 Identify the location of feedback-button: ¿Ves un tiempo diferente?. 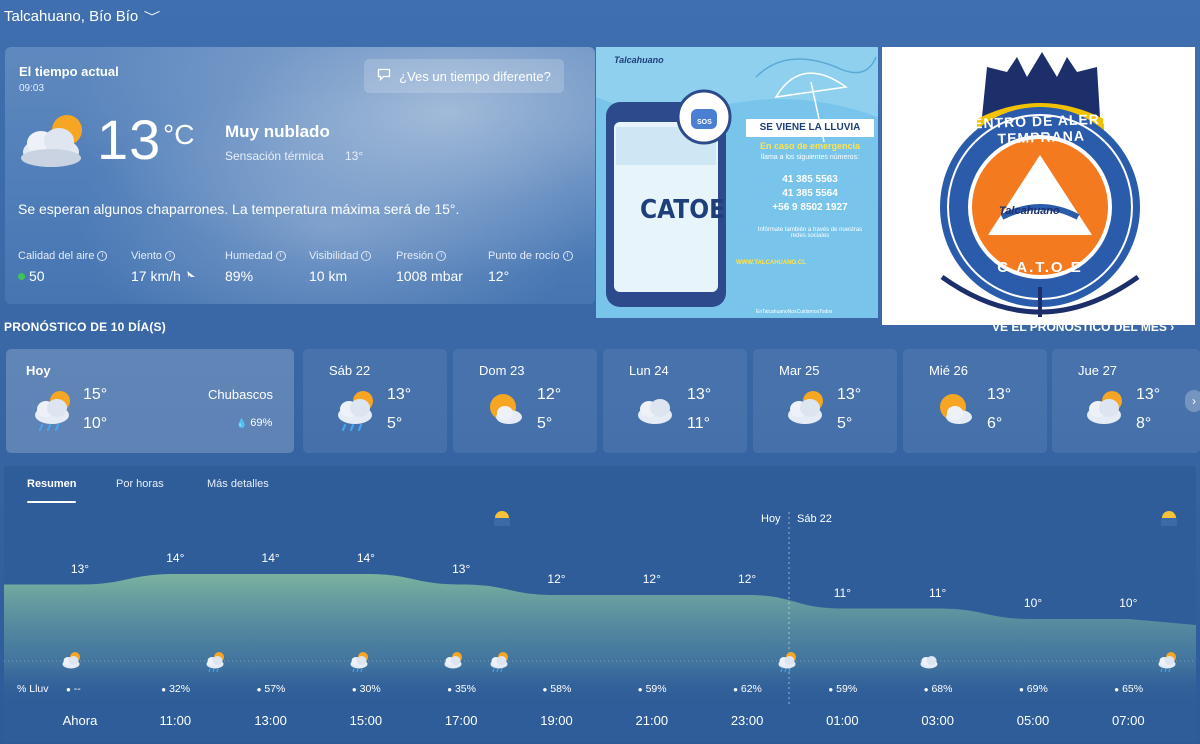
(464, 76).